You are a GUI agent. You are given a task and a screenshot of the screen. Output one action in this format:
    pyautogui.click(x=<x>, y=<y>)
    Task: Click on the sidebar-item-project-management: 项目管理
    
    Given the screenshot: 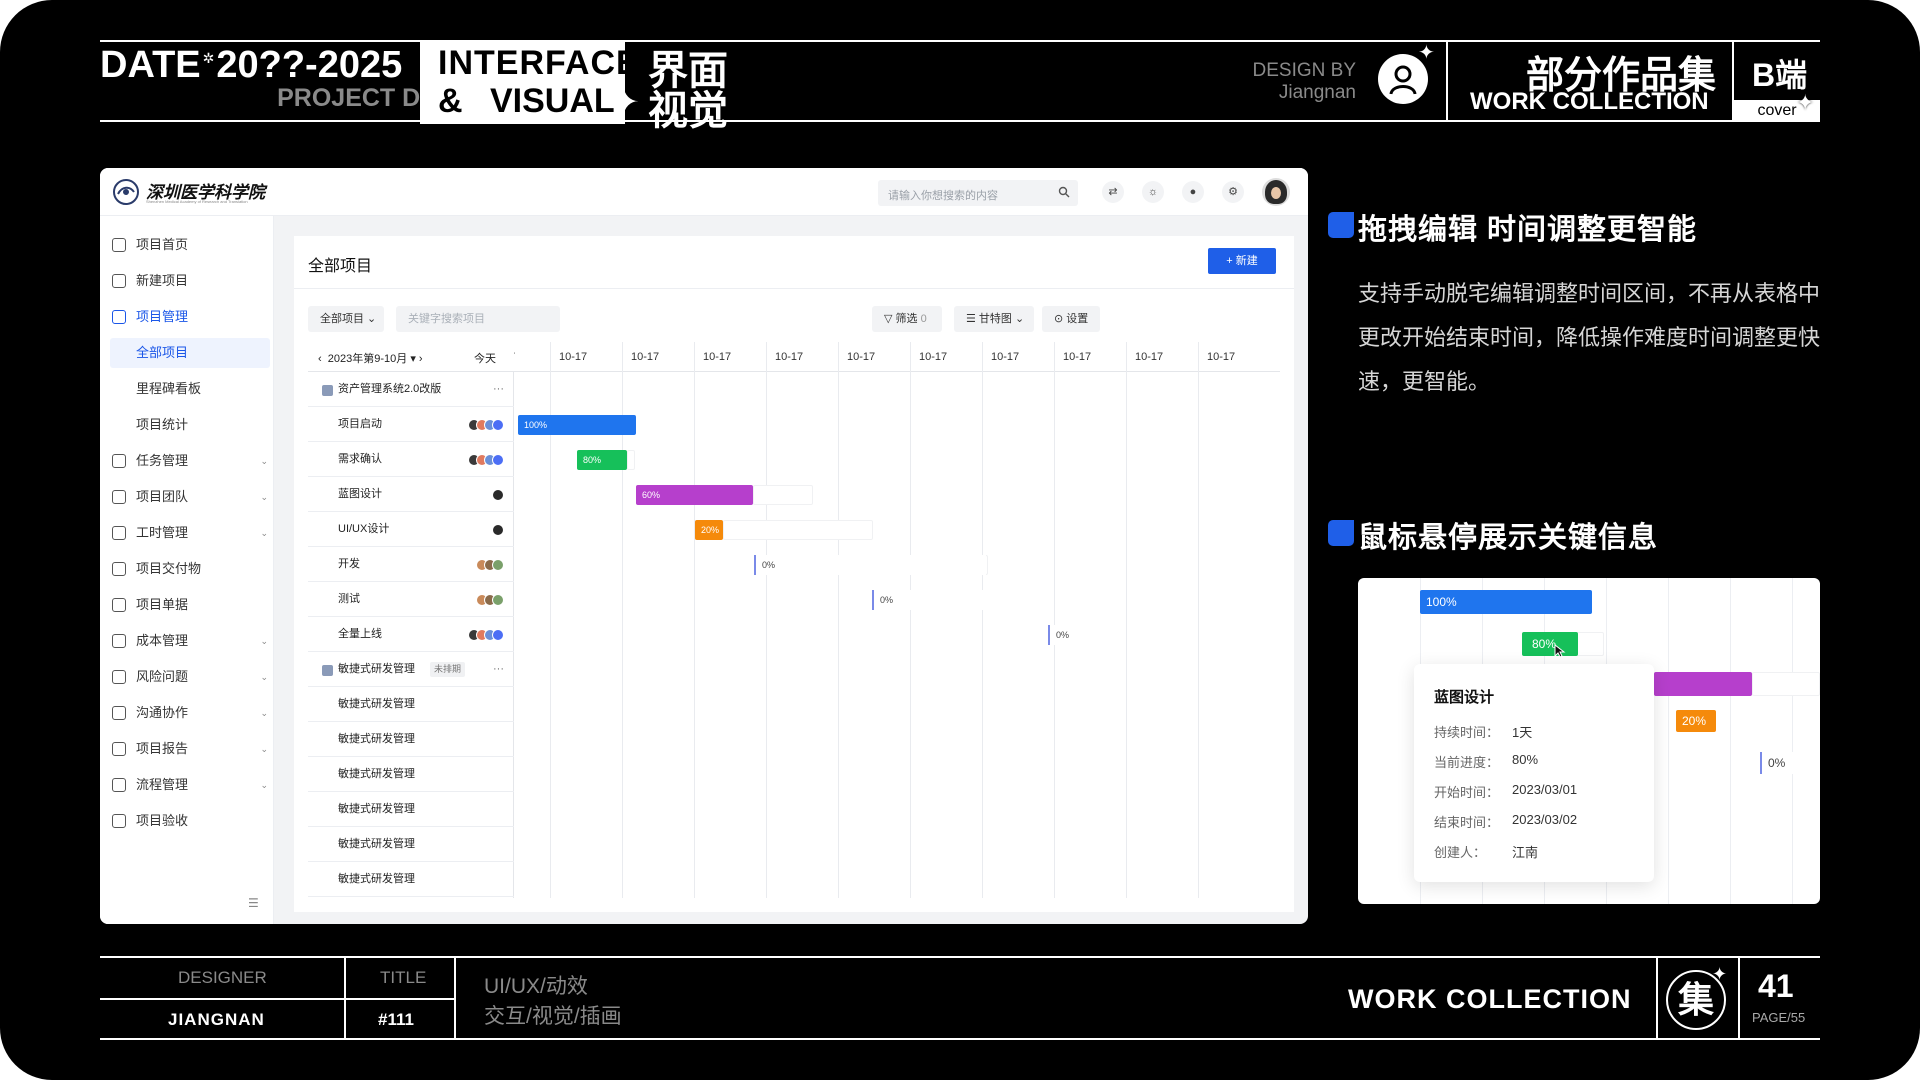 What is the action you would take?
    pyautogui.click(x=190, y=317)
    